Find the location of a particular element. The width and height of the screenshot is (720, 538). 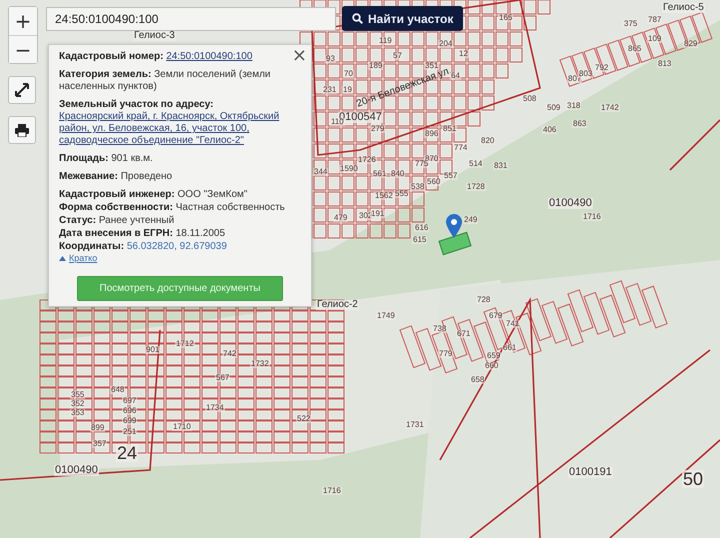

parcel-number: 840 is located at coordinates (398, 174).